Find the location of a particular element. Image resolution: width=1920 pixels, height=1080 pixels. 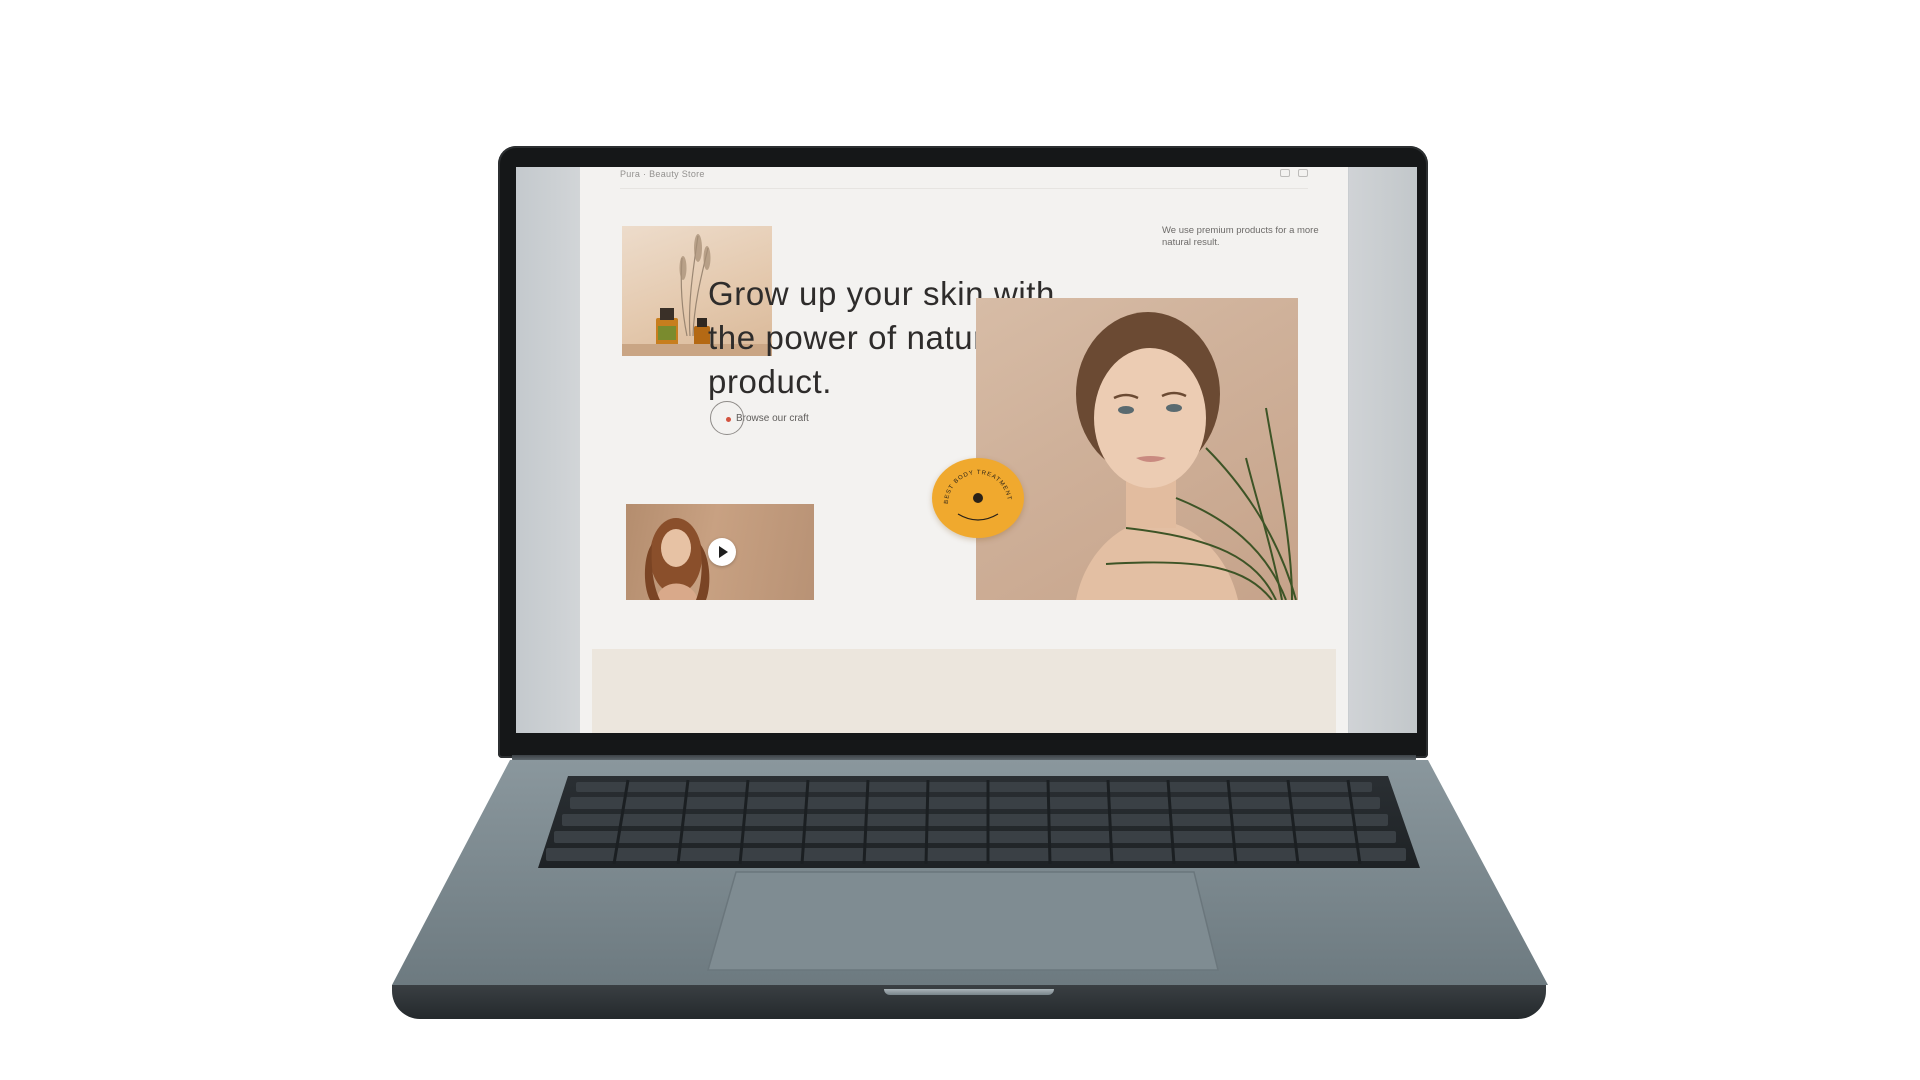

hero-model-illustration is located at coordinates (1186, 456).